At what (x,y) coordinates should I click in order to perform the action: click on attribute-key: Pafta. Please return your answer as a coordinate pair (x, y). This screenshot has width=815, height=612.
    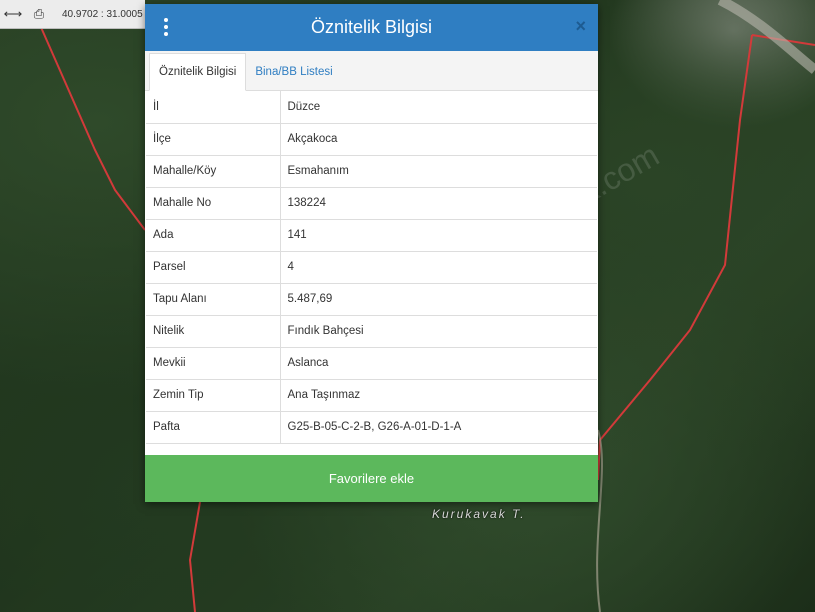
    Looking at the image, I should click on (213, 427).